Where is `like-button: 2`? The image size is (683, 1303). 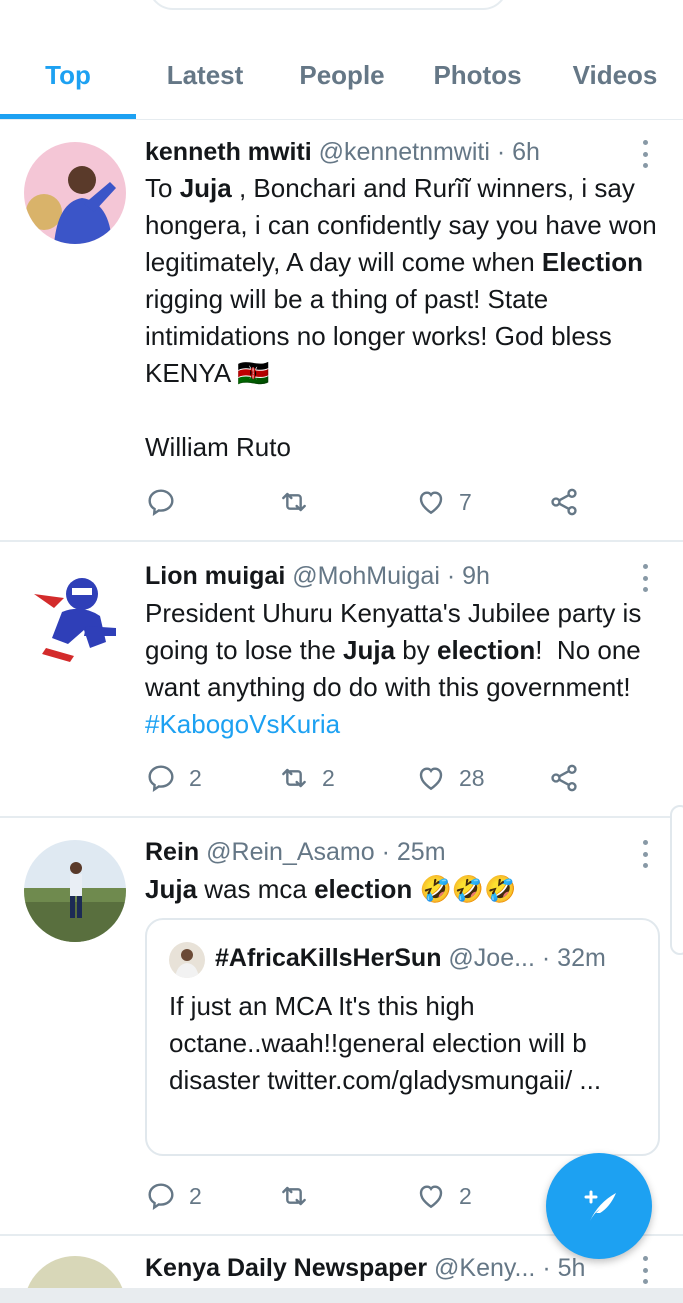 like-button: 2 is located at coordinates (443, 1196).